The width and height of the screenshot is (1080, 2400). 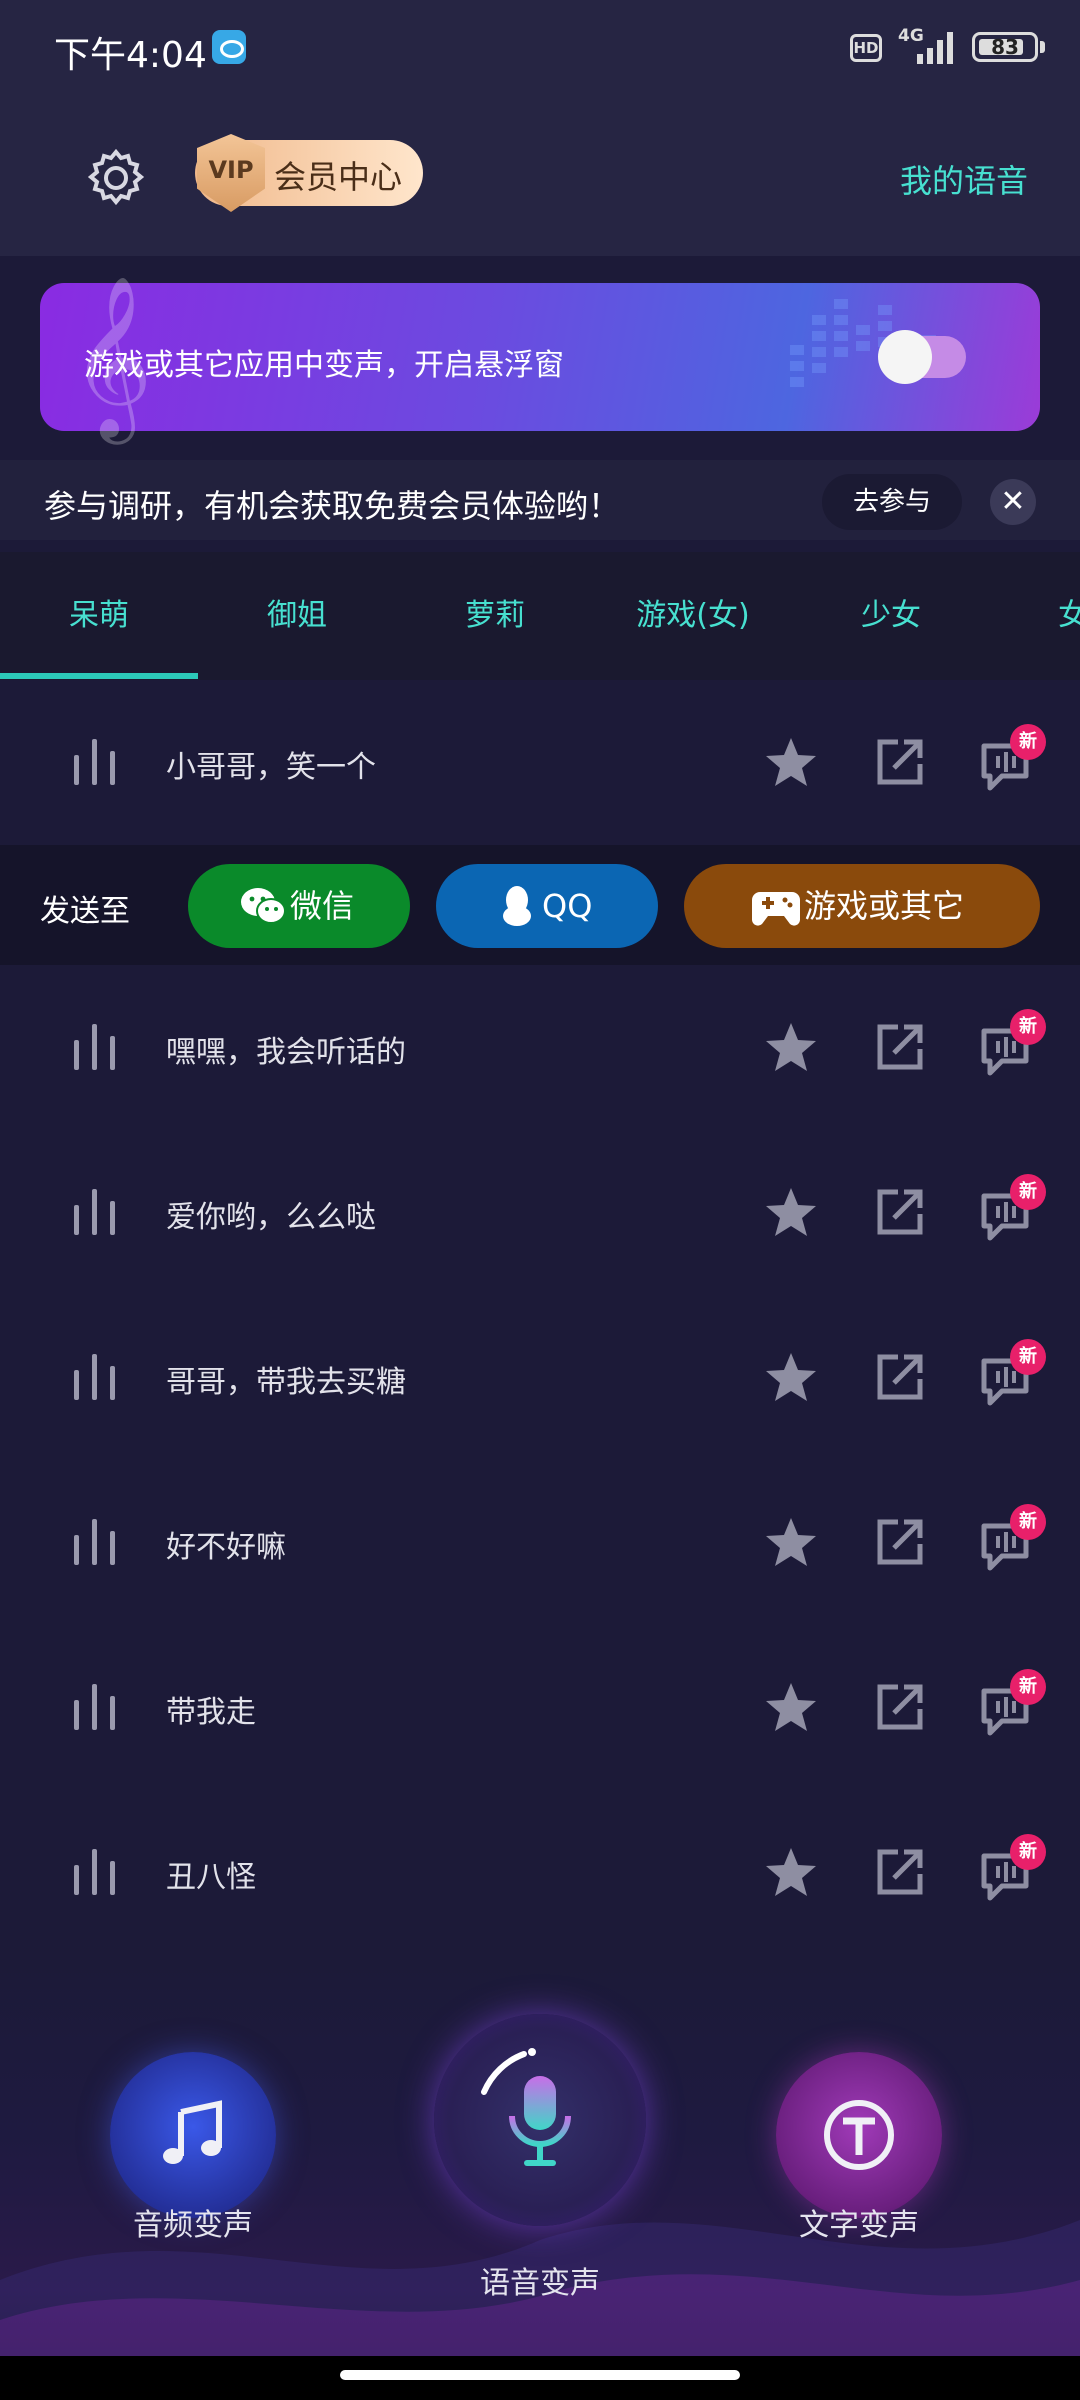 I want to click on hd-voice-icon: HD, so click(x=866, y=48).